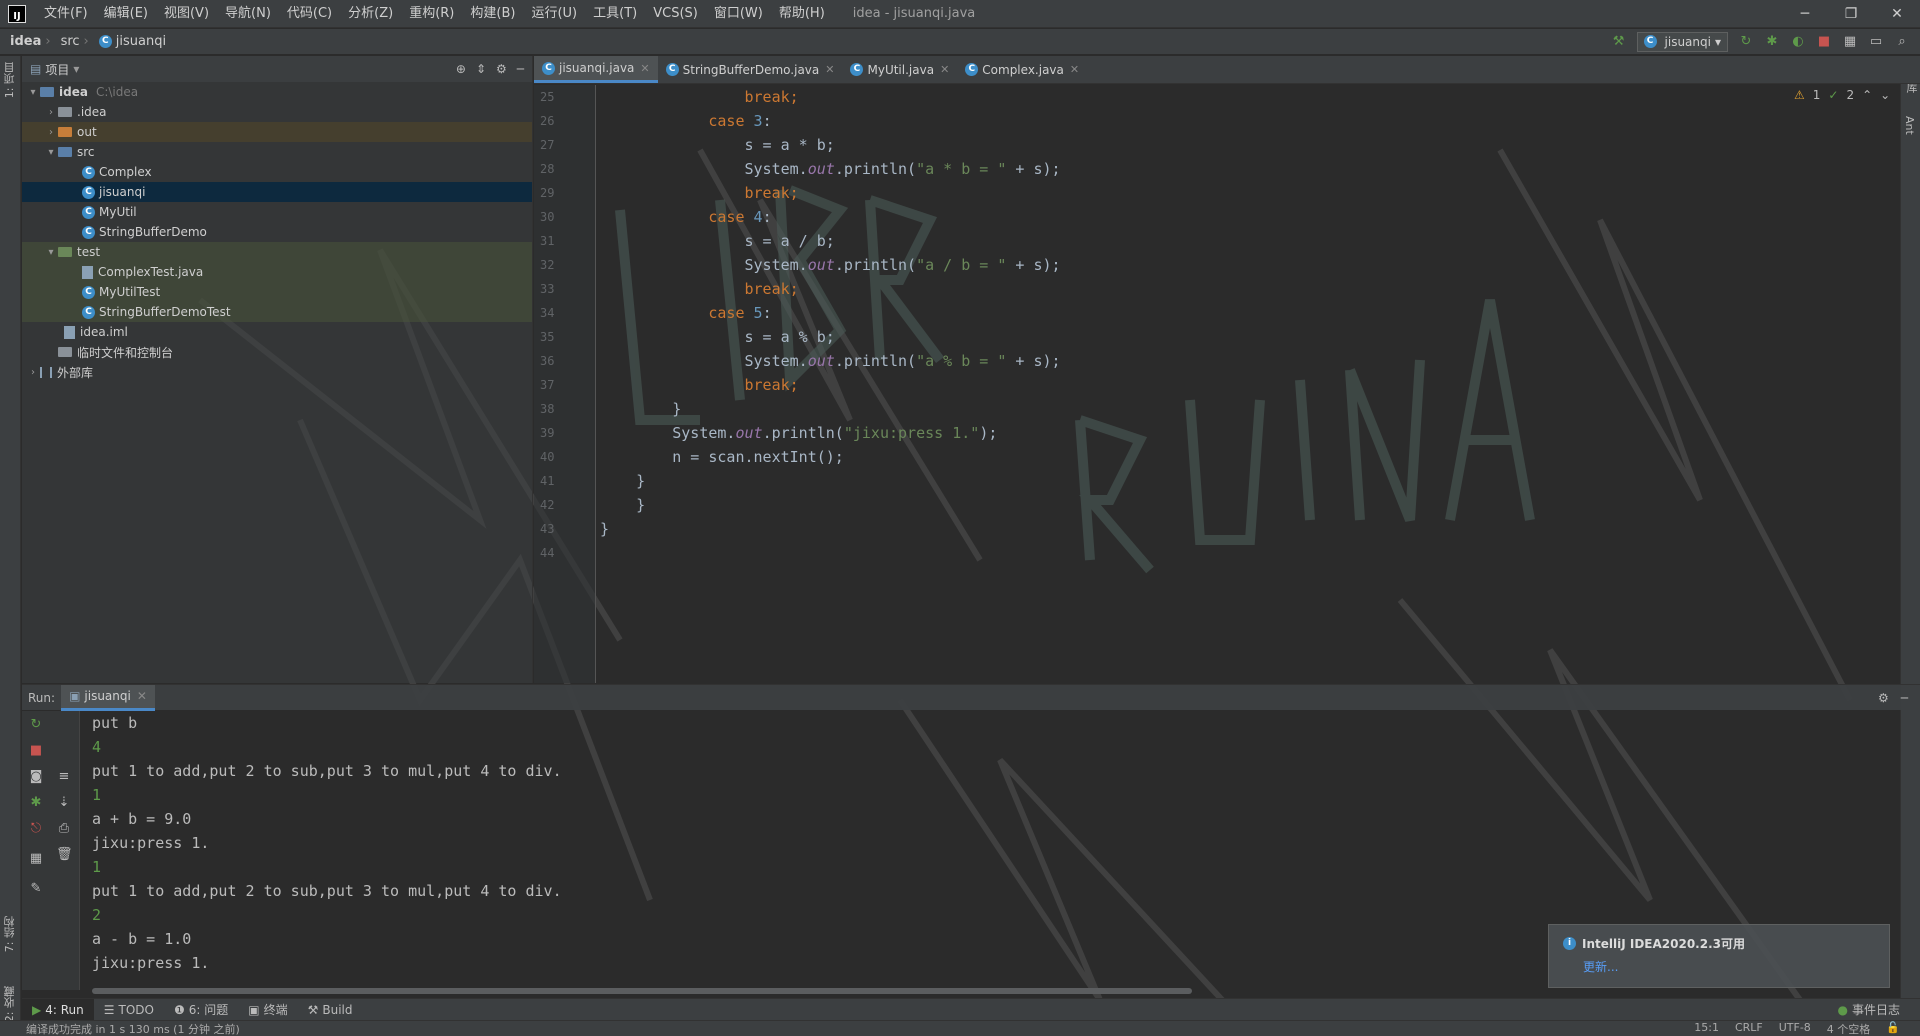 The height and width of the screenshot is (1036, 1920). What do you see at coordinates (36, 888) in the screenshot?
I see `pin-icon: ✎` at bounding box center [36, 888].